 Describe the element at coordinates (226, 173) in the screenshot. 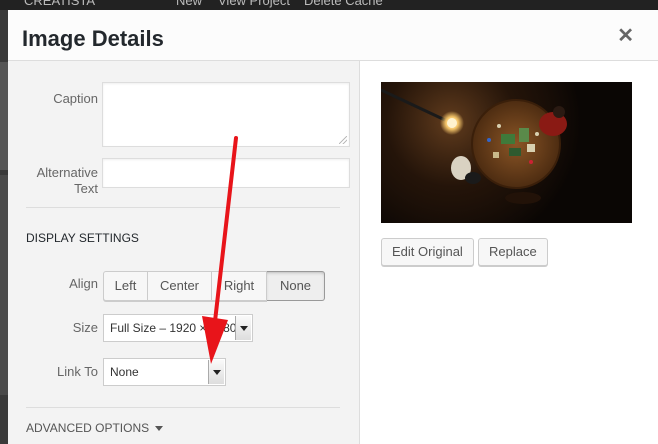

I see `alt-text-input` at that location.